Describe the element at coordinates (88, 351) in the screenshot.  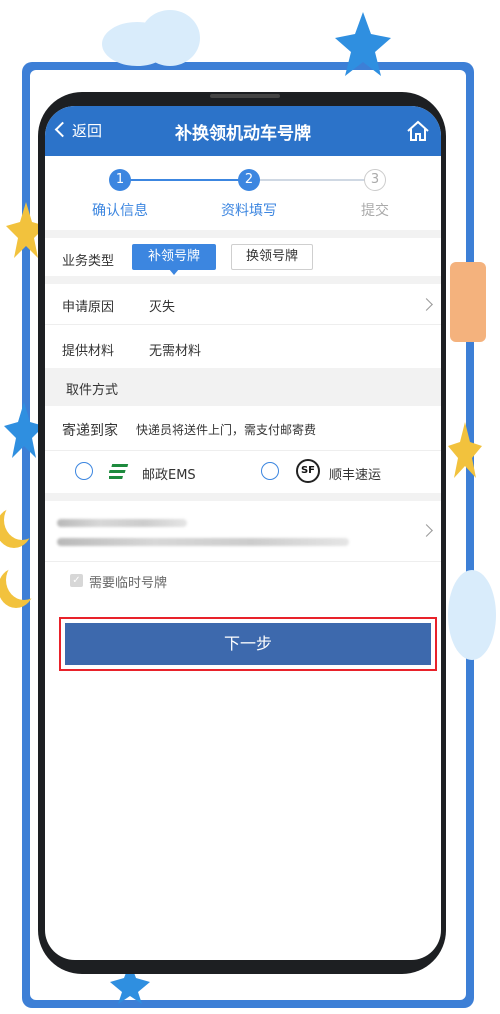
I see `materials-label: 提供材料` at that location.